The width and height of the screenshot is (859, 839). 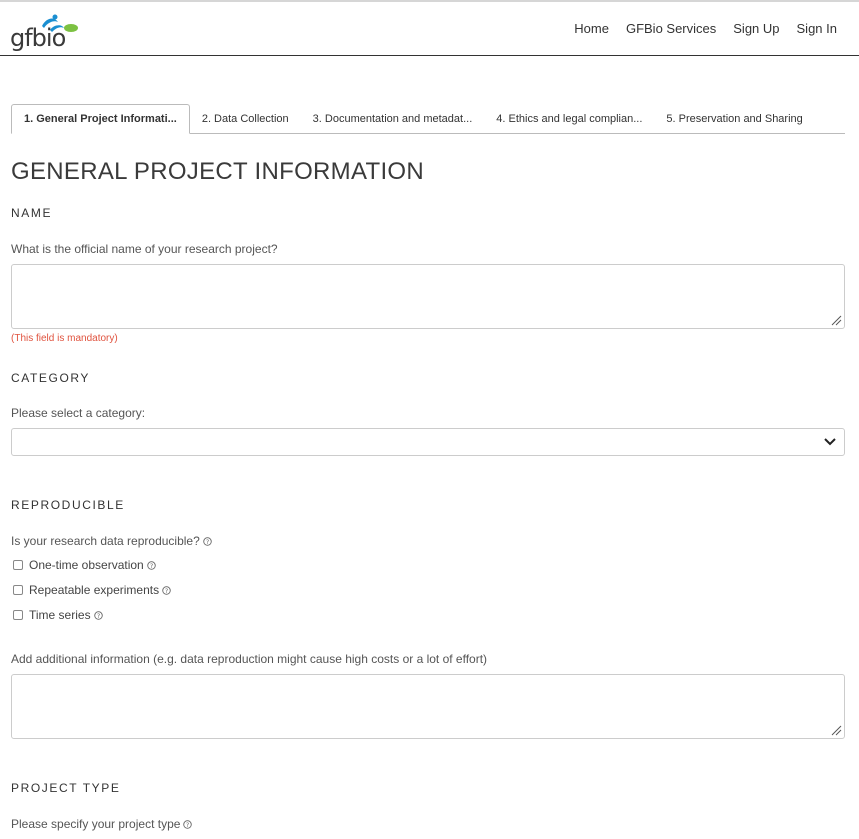 What do you see at coordinates (218, 171) in the screenshot?
I see `page-title: GENERAL PROJECT INFORMATION` at bounding box center [218, 171].